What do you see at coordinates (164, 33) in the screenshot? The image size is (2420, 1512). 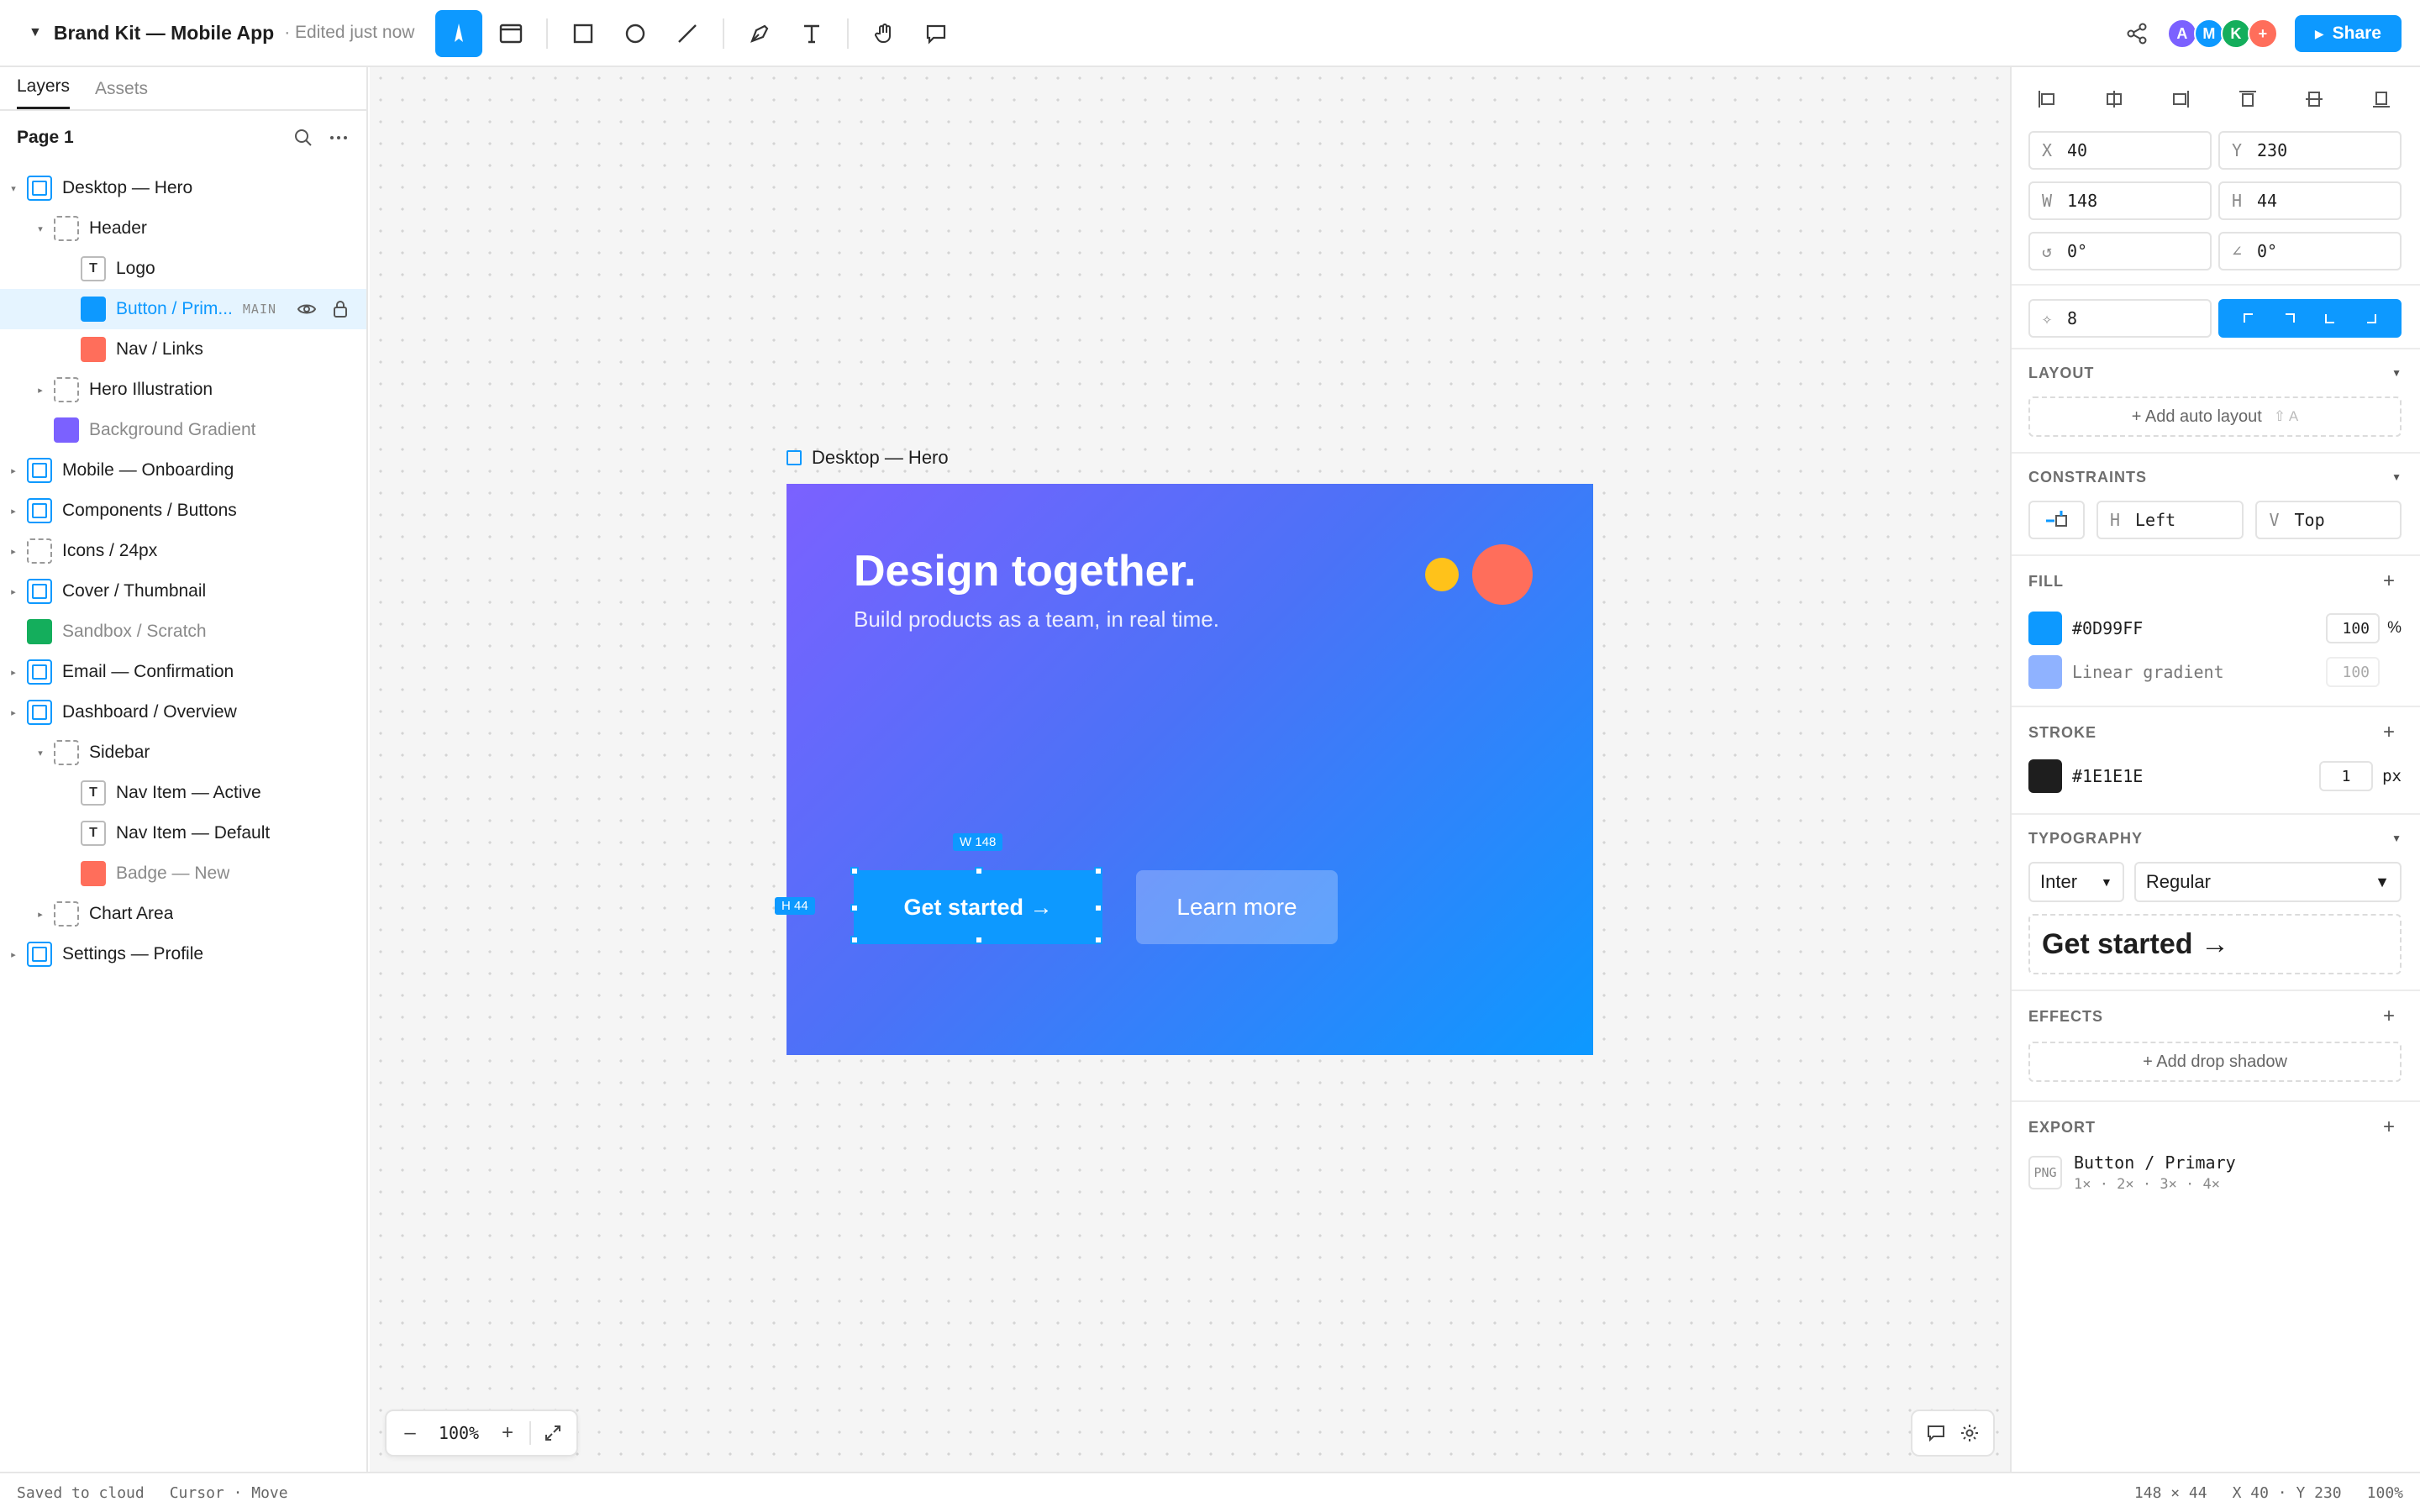 I see `file-name: Brand Kit — Mobile App` at bounding box center [164, 33].